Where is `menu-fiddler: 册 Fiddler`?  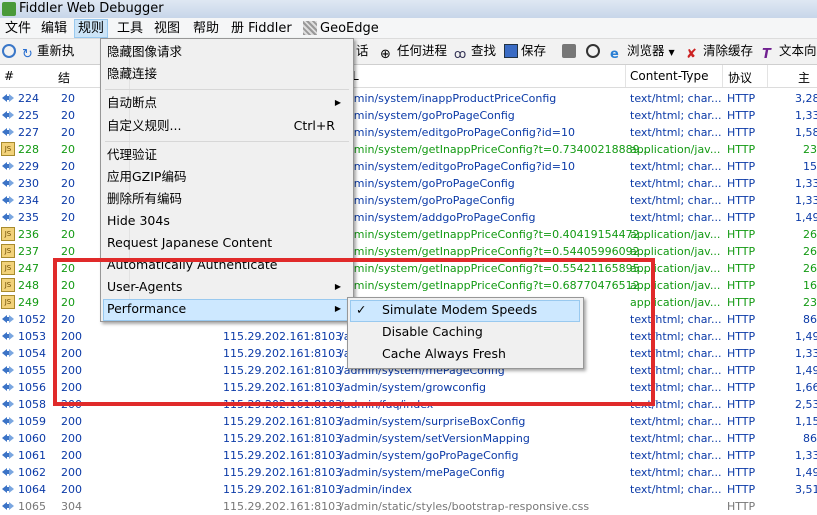
menu-fiddler: 册 Fiddler is located at coordinates (261, 28).